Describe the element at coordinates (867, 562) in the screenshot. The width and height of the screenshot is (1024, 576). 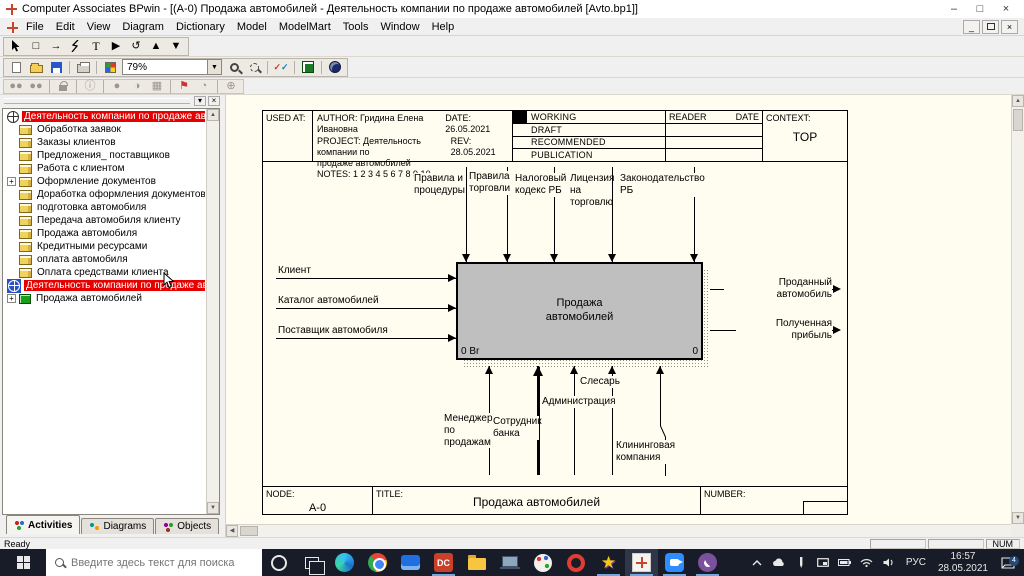
I see `wifi-icon` at that location.